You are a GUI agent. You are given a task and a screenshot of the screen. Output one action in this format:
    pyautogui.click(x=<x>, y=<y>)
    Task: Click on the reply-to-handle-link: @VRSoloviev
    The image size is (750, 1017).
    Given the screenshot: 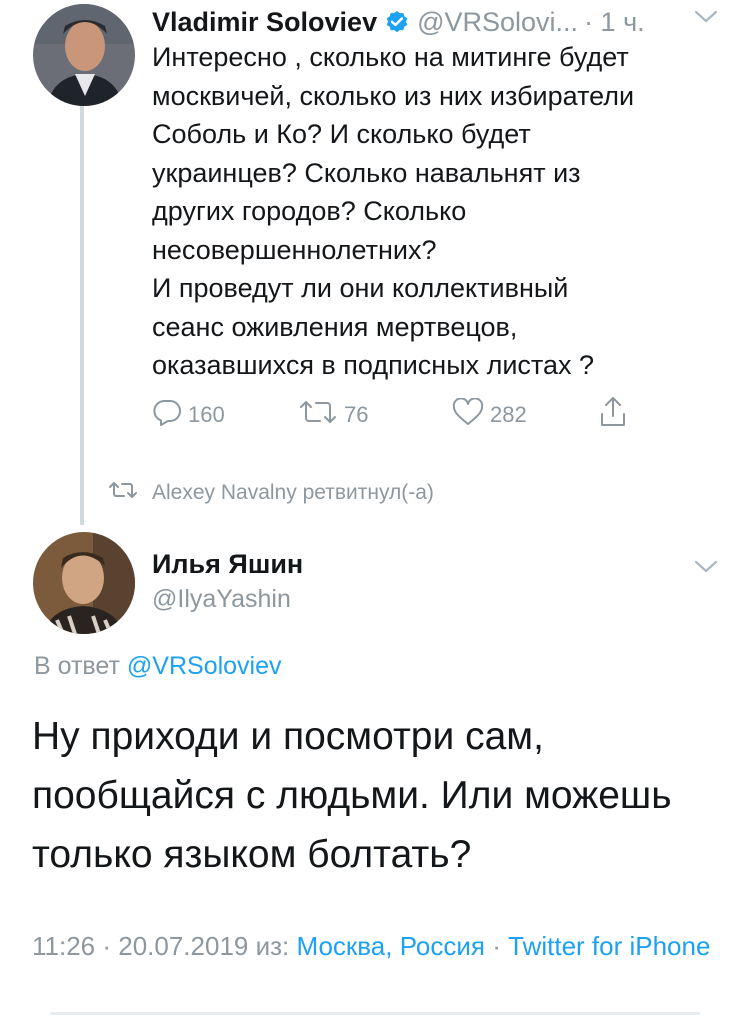 What is the action you would take?
    pyautogui.click(x=204, y=666)
    